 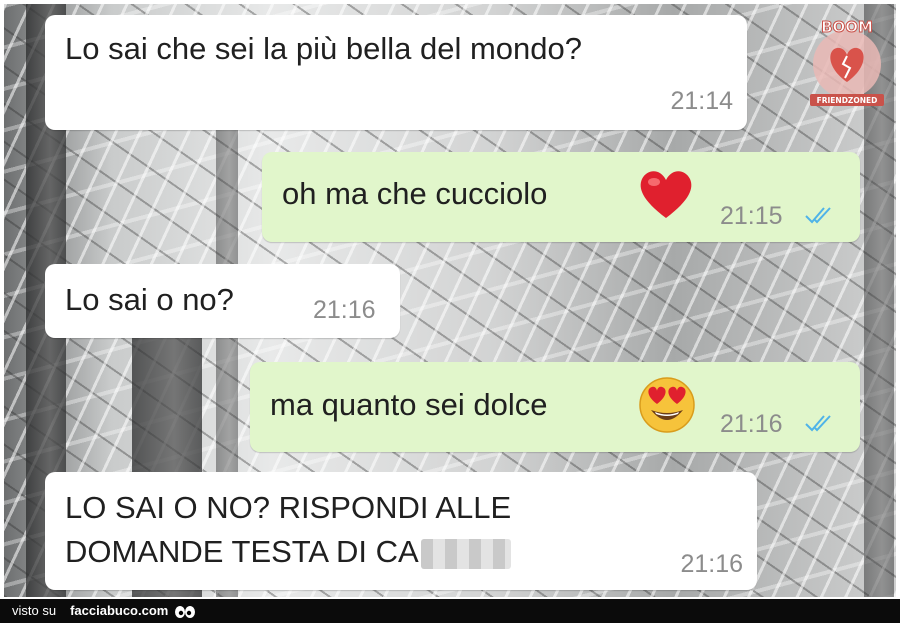 I want to click on footer-bar: visto su facciabuco.com, so click(x=450, y=611).